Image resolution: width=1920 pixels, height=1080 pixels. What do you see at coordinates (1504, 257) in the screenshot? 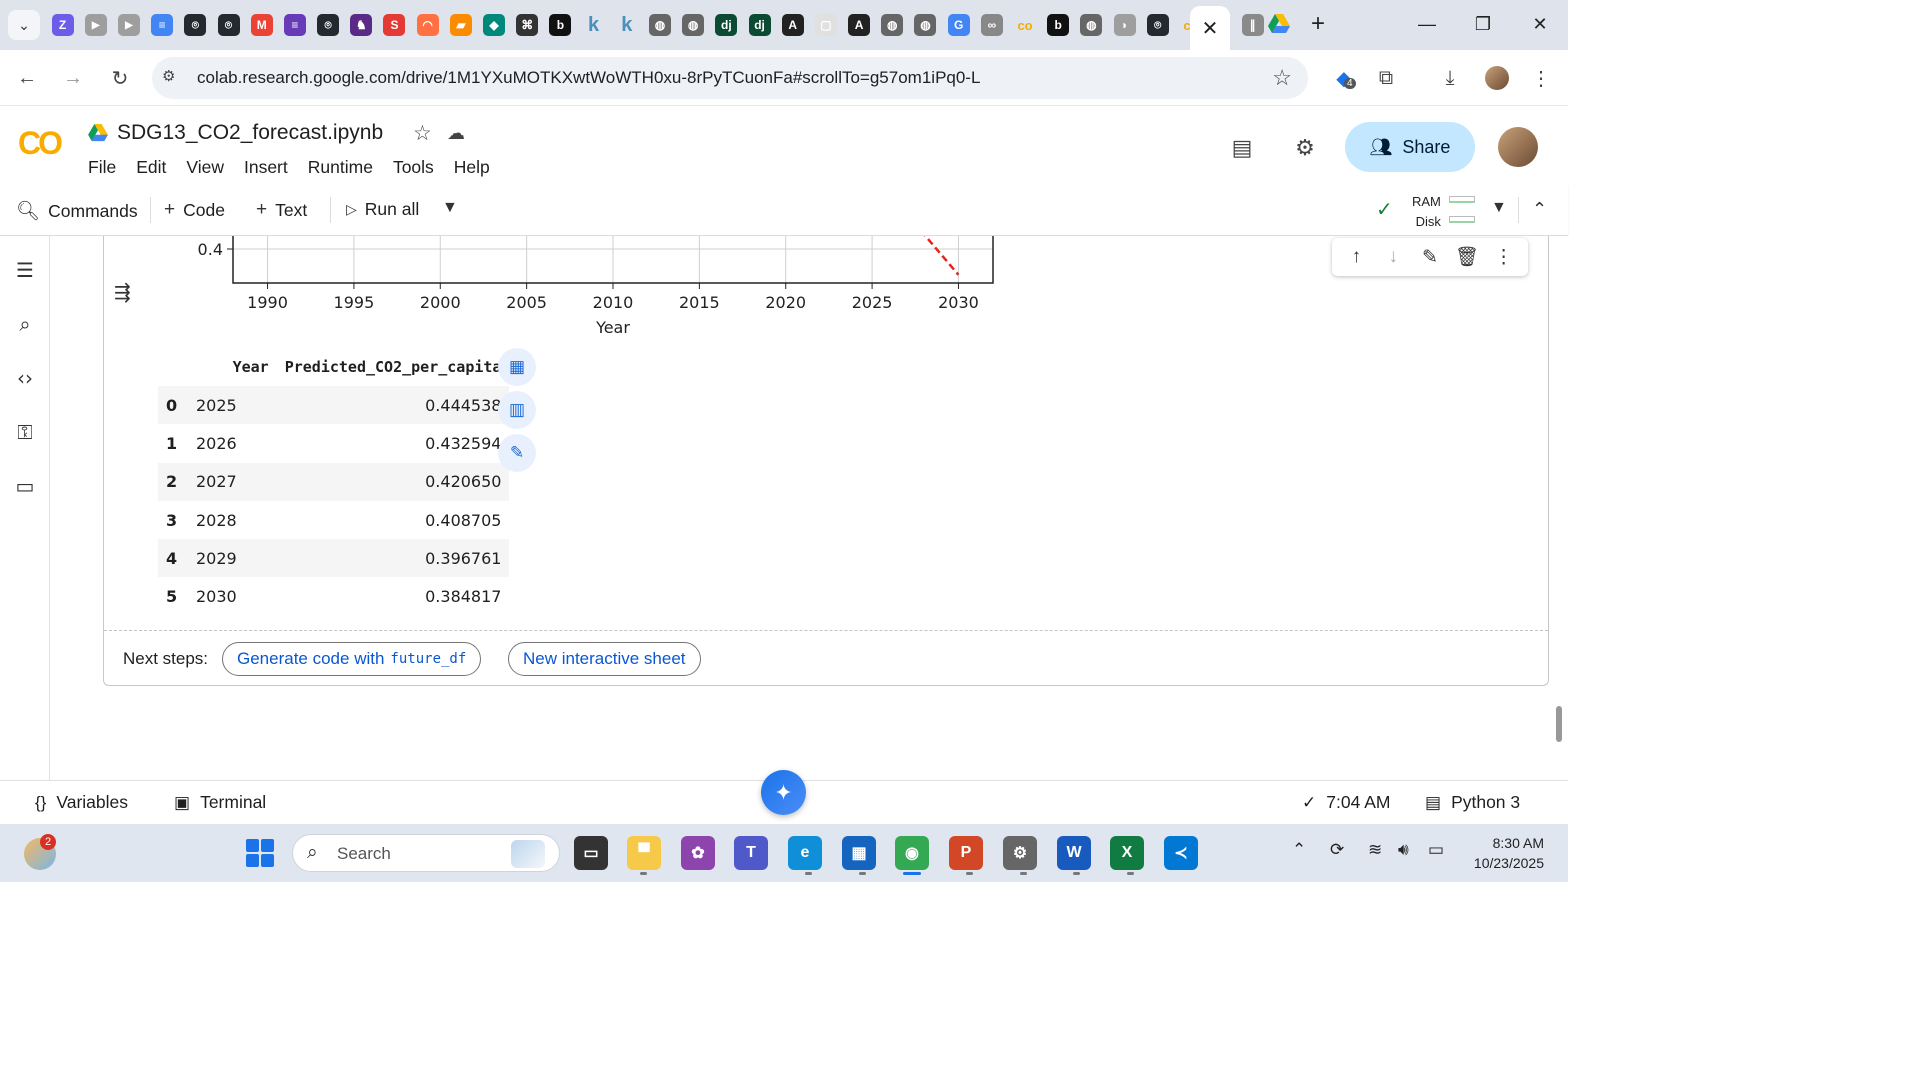
I see `more-options-icon: ⋮` at bounding box center [1504, 257].